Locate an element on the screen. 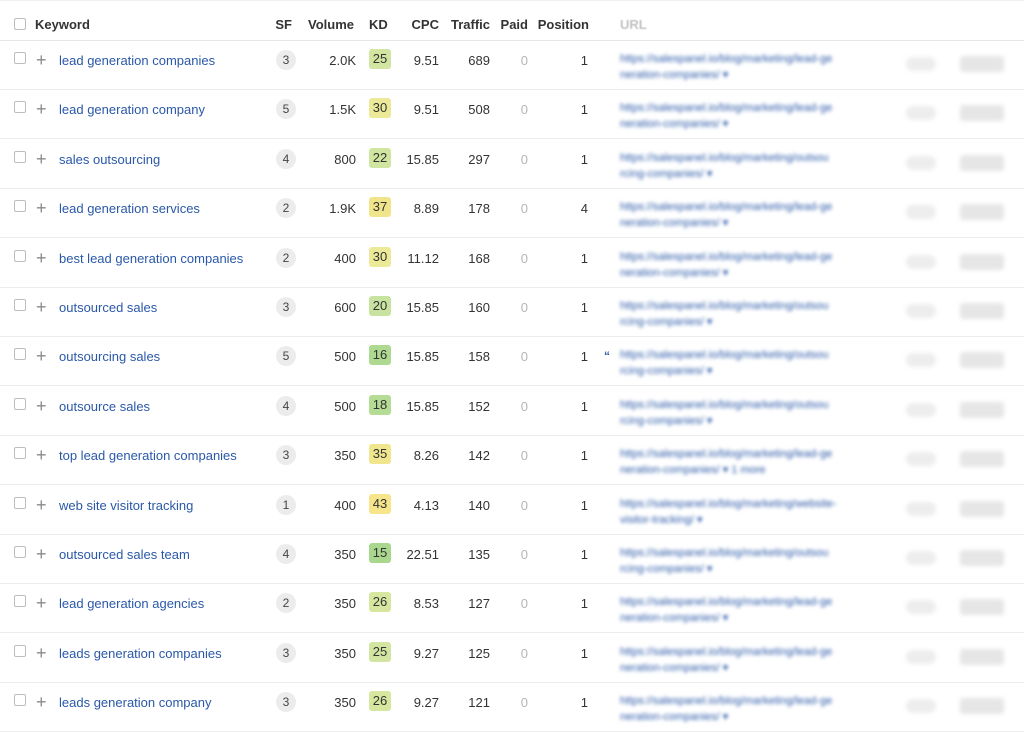 This screenshot has width=1024, height=732. keyword-link: best lead generation companies is located at coordinates (151, 259).